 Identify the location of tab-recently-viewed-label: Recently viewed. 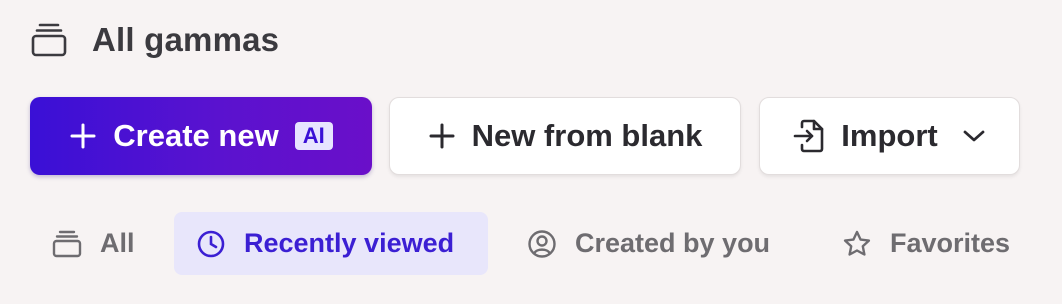
(349, 243).